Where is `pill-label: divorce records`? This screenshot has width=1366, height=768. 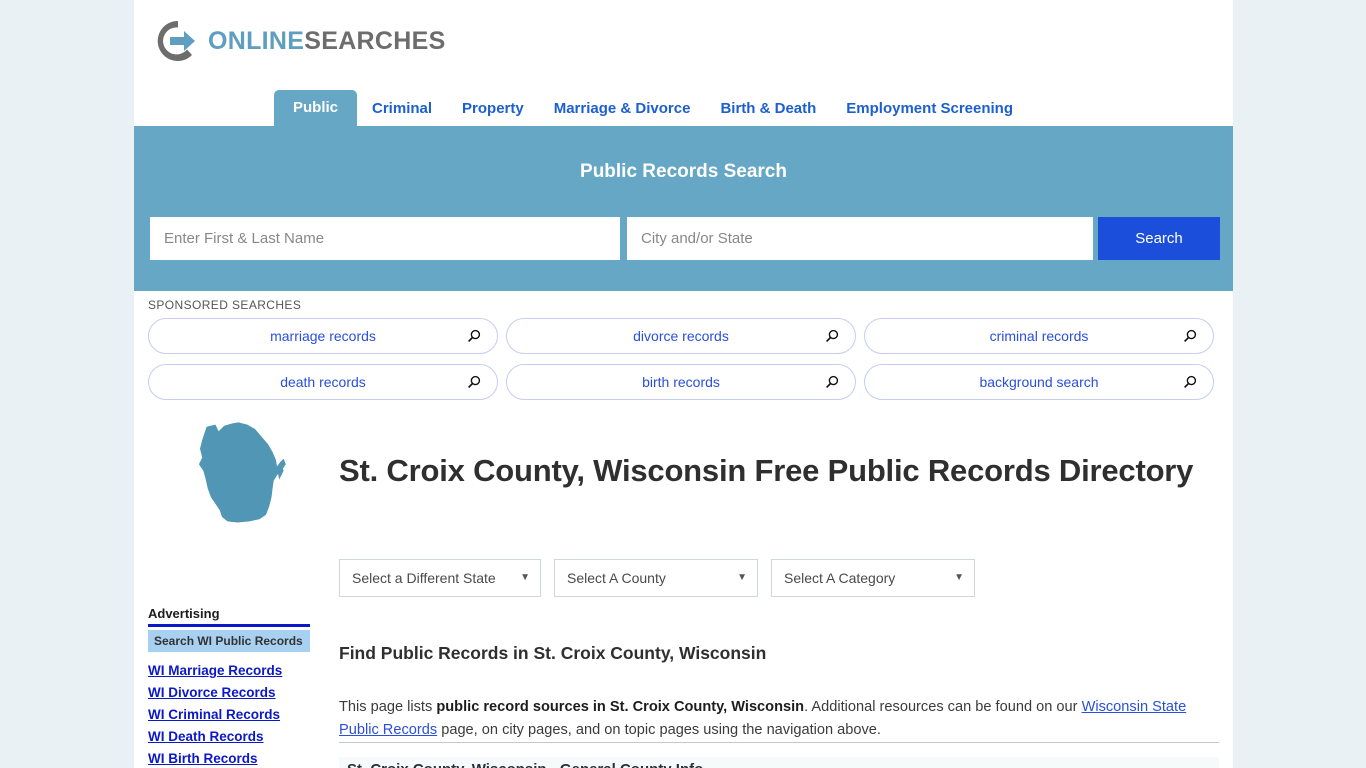
pill-label: divorce records is located at coordinates (681, 336).